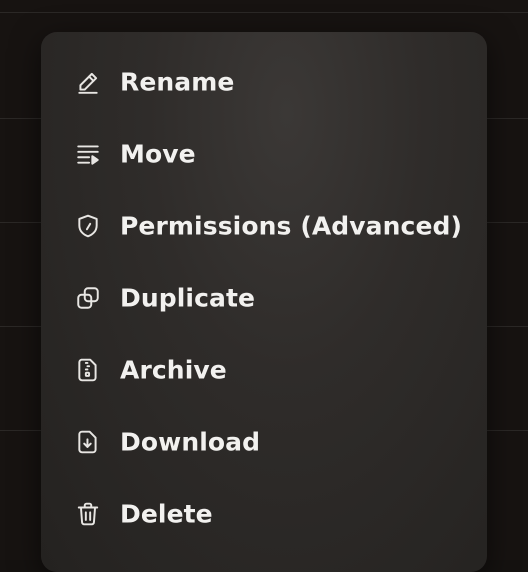  Describe the element at coordinates (88, 442) in the screenshot. I see `download-file-icon` at that location.